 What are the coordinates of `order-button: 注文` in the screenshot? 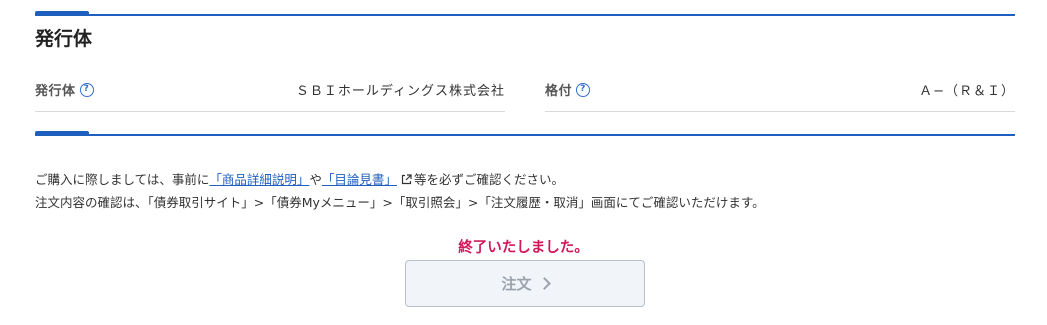 It's located at (525, 283).